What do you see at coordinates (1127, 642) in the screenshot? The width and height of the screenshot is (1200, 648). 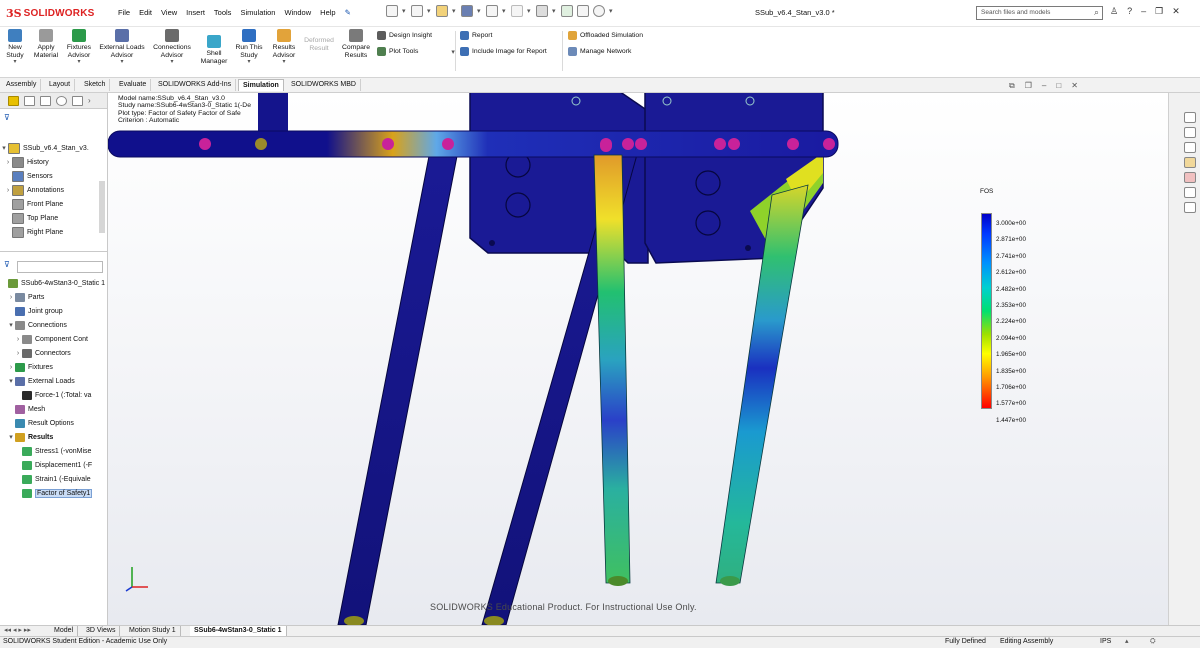 I see `units-chevron-up-icon: ▴` at bounding box center [1127, 642].